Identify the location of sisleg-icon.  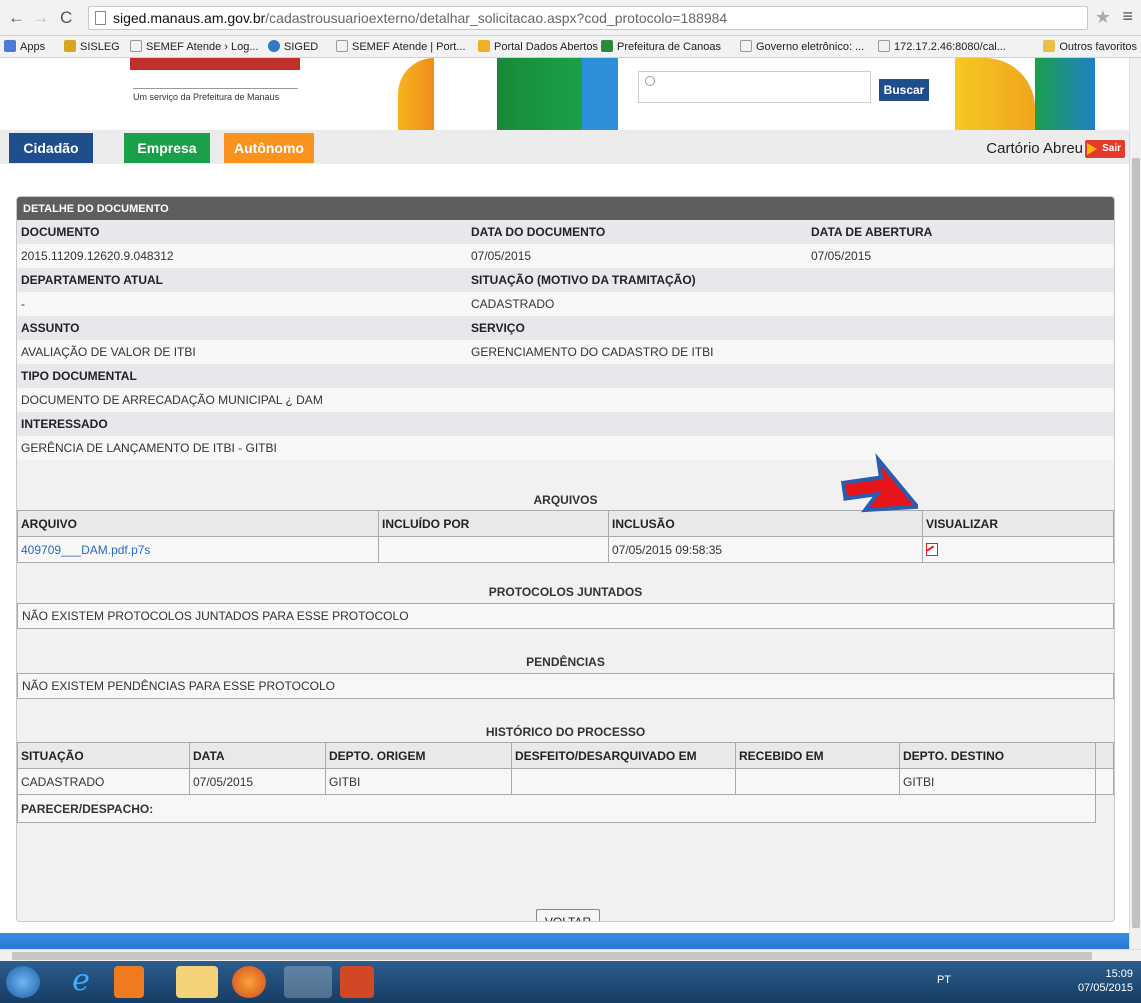
(70, 46).